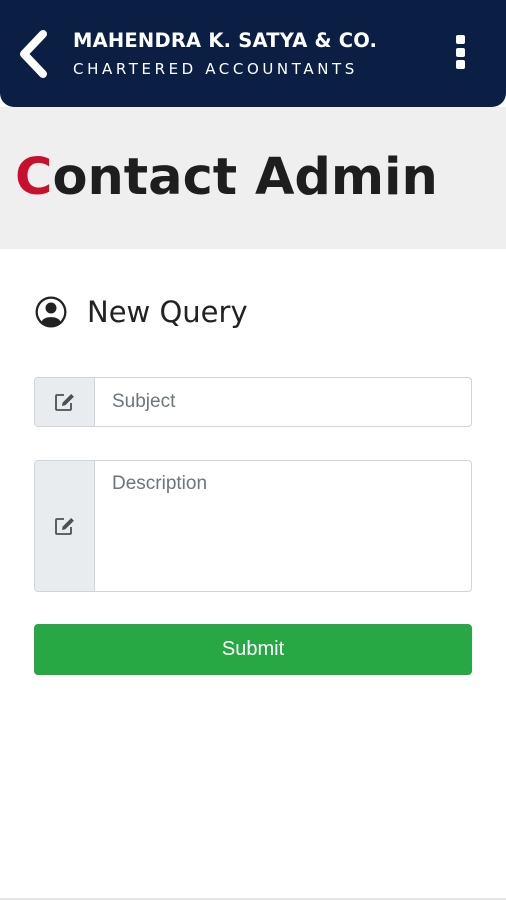 The width and height of the screenshot is (506, 900). What do you see at coordinates (225, 40) in the screenshot?
I see `firm-name: MAHENDRA K. SATYA & CO.` at bounding box center [225, 40].